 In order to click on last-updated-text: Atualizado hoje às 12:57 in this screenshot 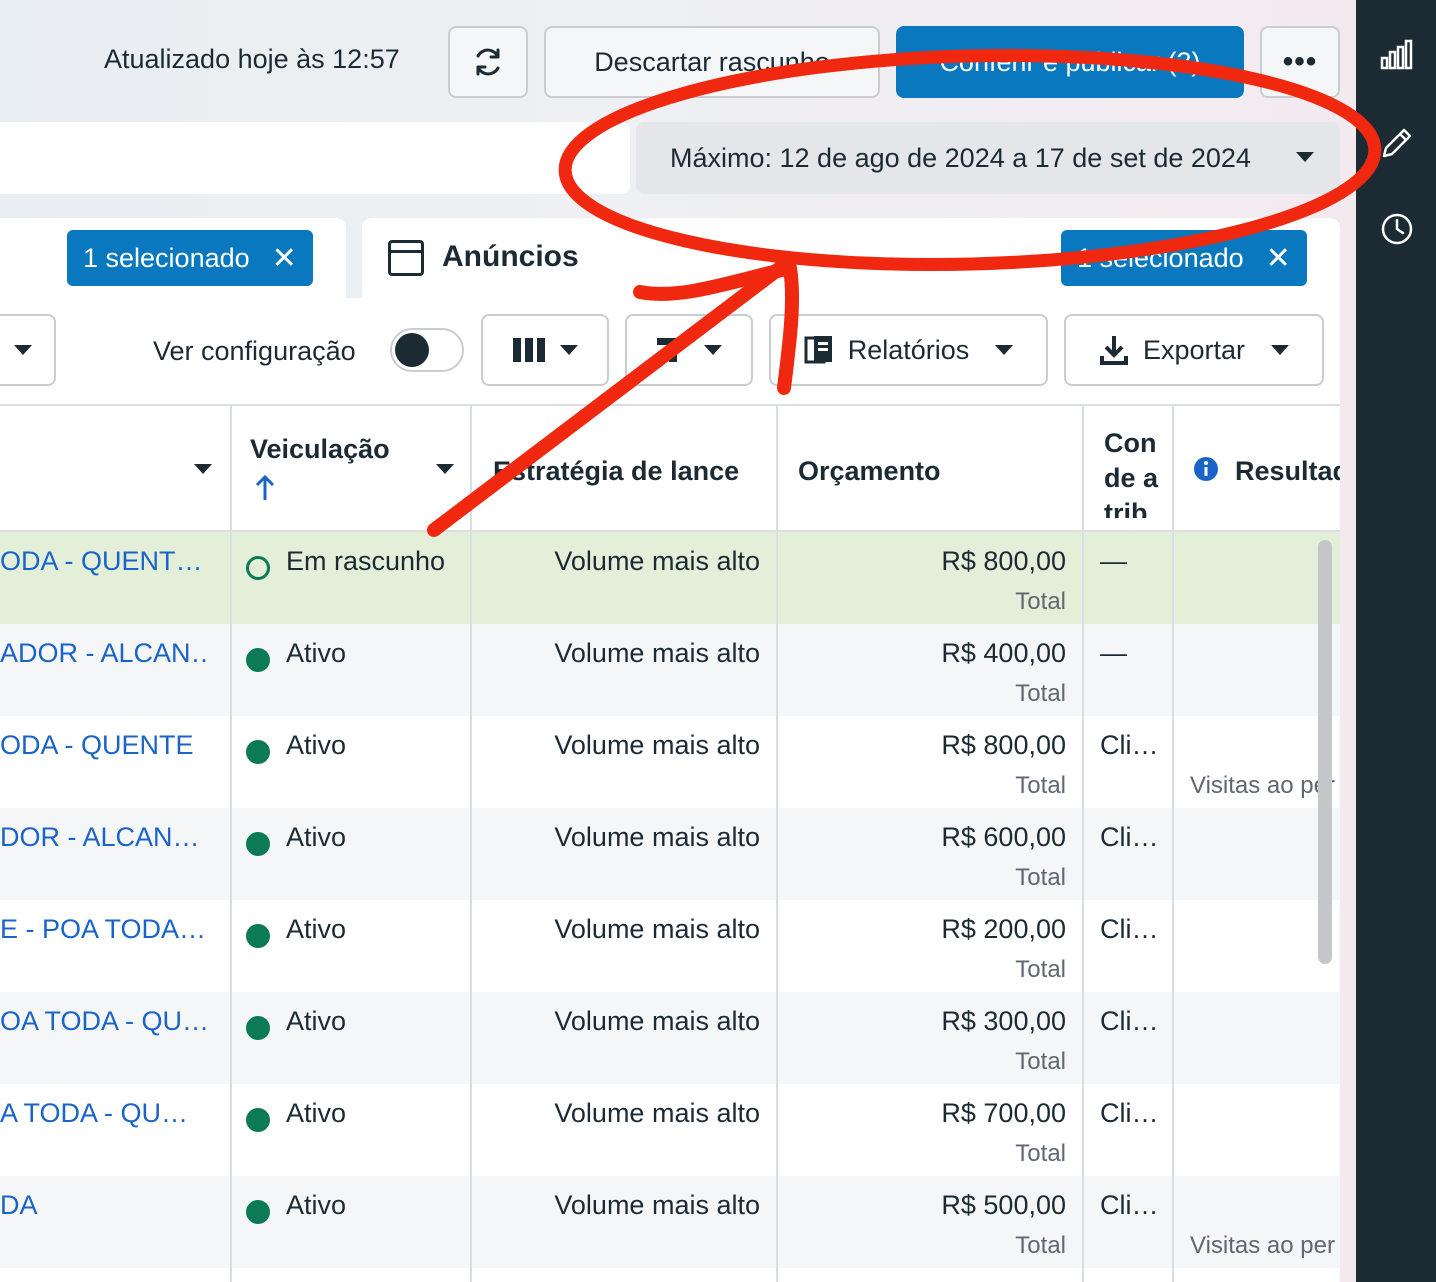, I will do `click(252, 59)`.